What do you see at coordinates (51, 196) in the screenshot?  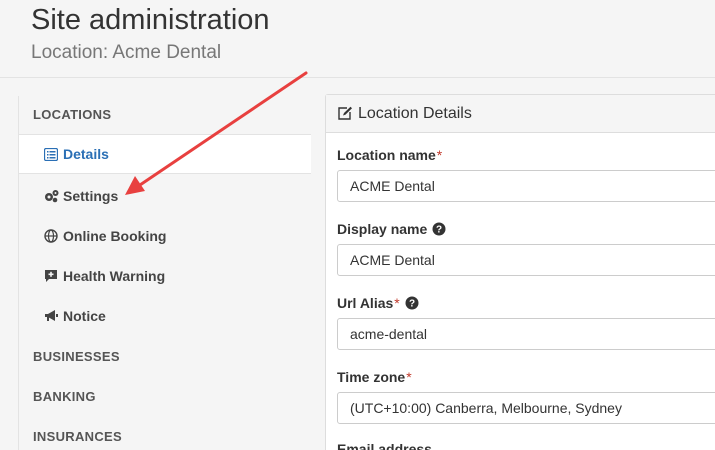 I see `gears-icon` at bounding box center [51, 196].